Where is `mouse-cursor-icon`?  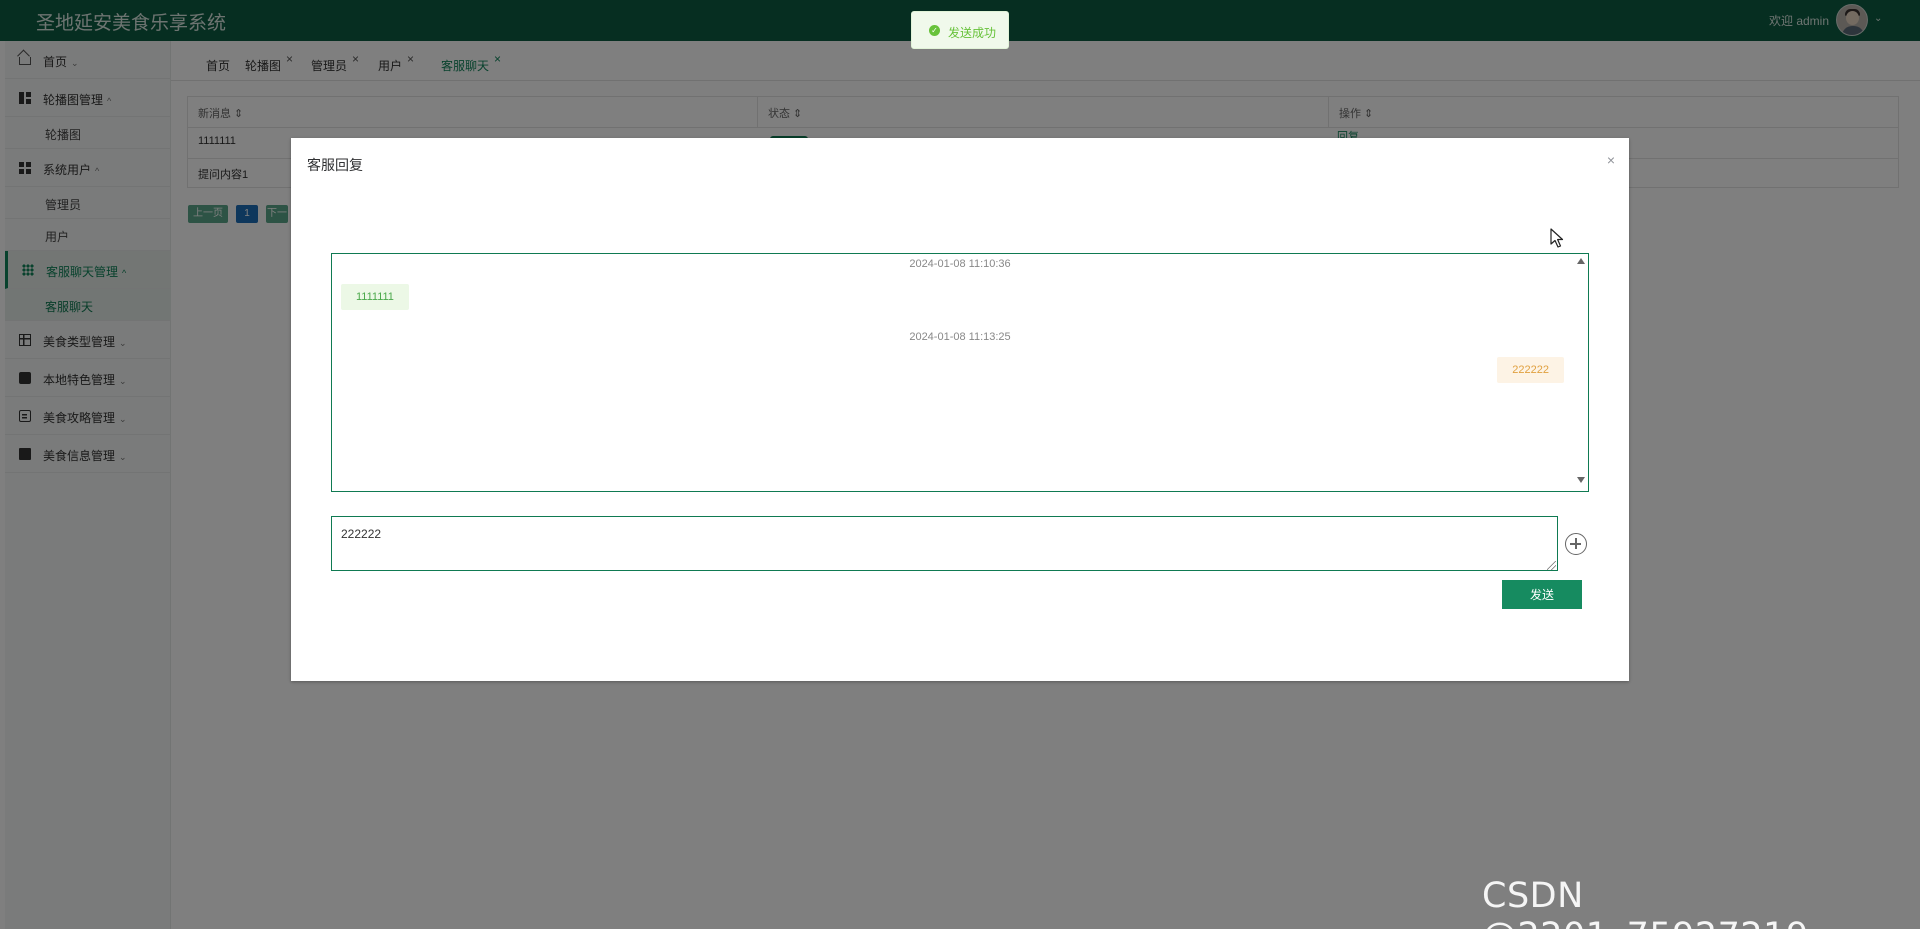 mouse-cursor-icon is located at coordinates (1557, 238).